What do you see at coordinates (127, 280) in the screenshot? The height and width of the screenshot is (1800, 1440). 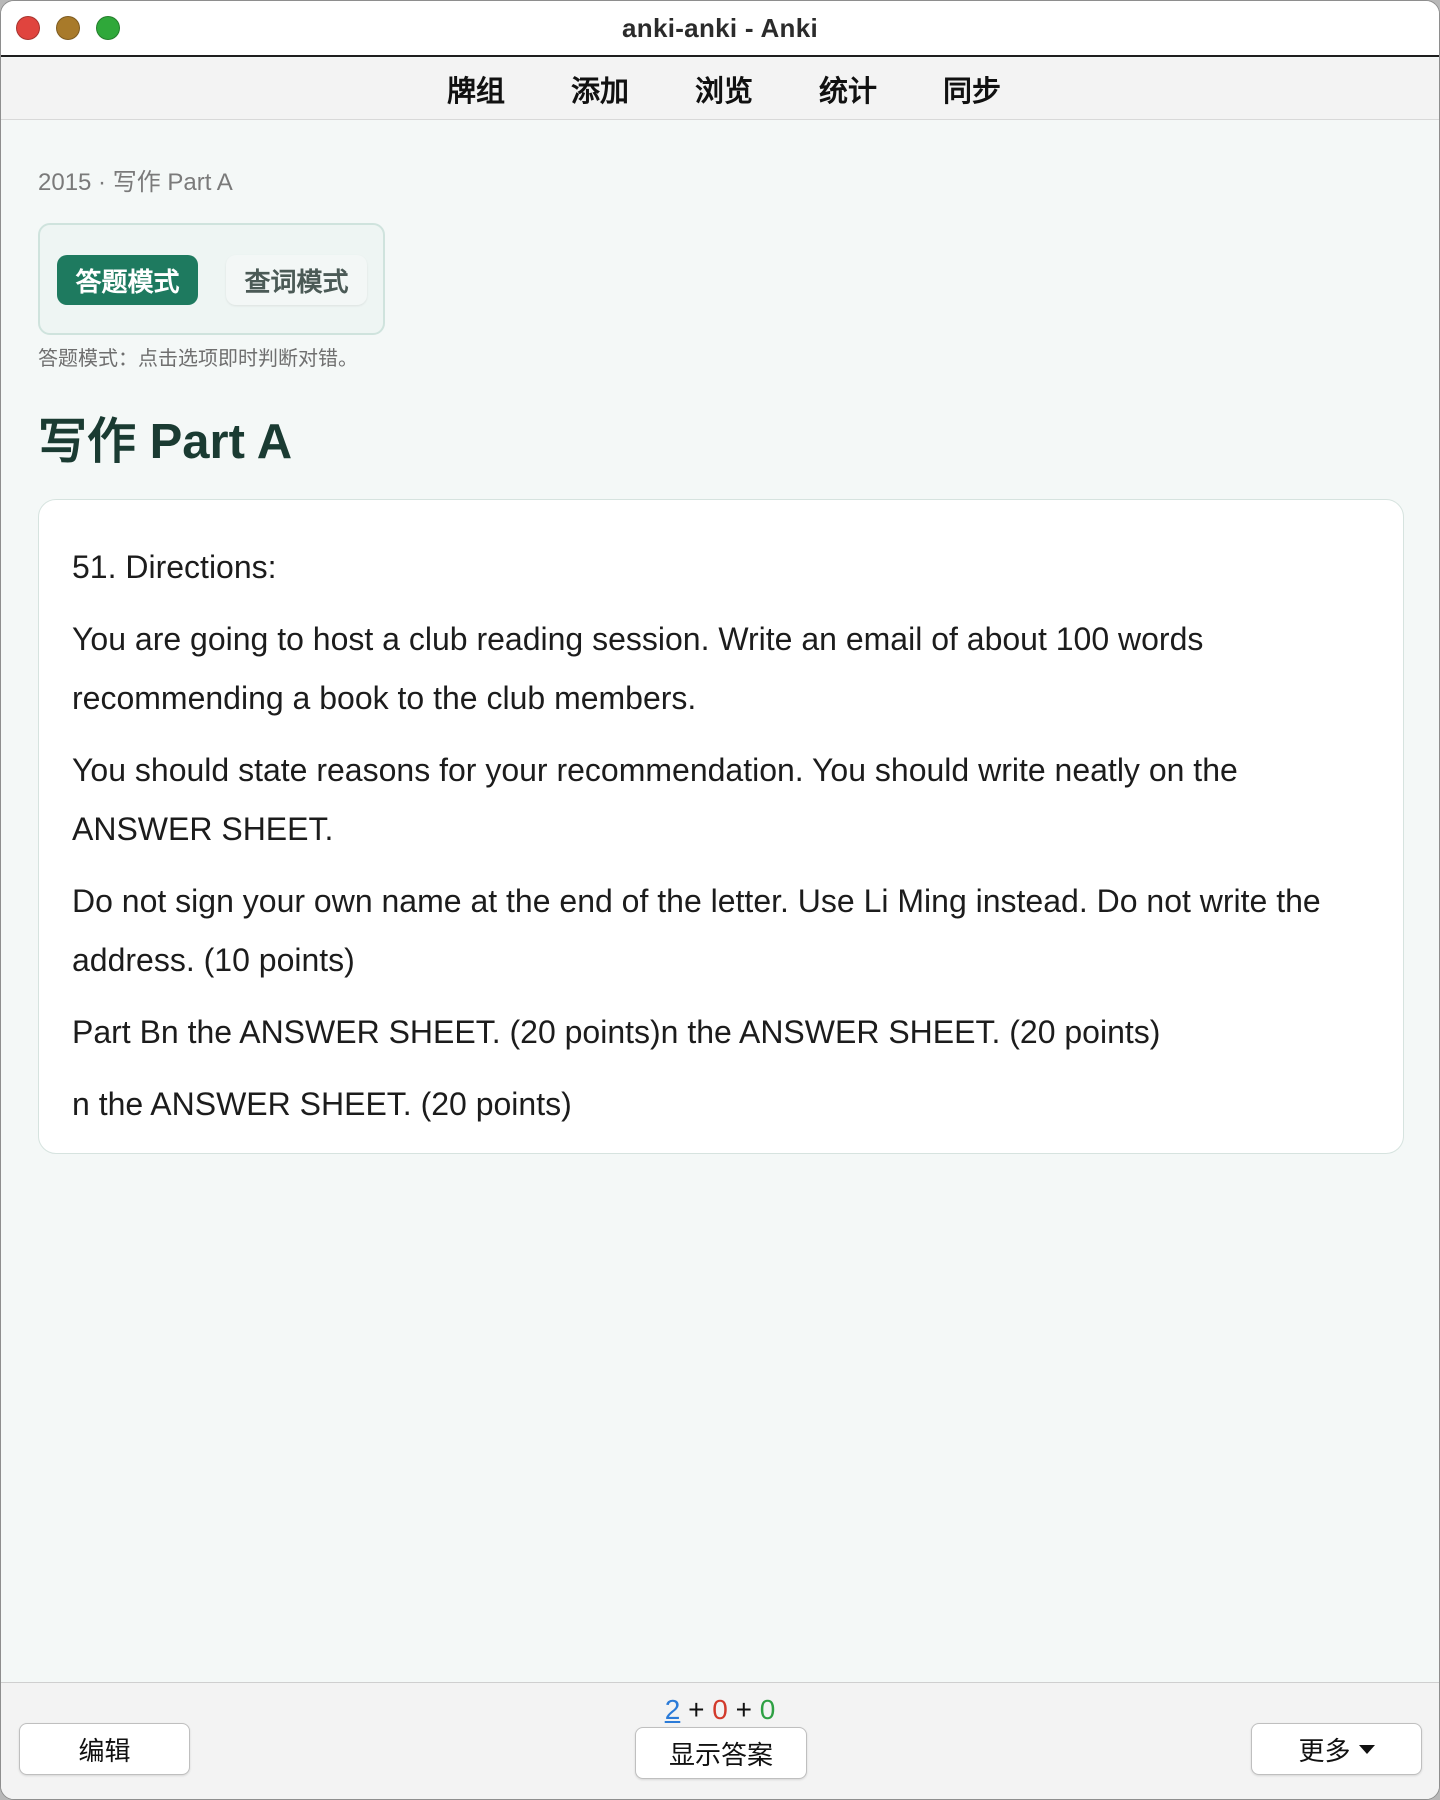 I see `answer-mode-button: 答题模式` at bounding box center [127, 280].